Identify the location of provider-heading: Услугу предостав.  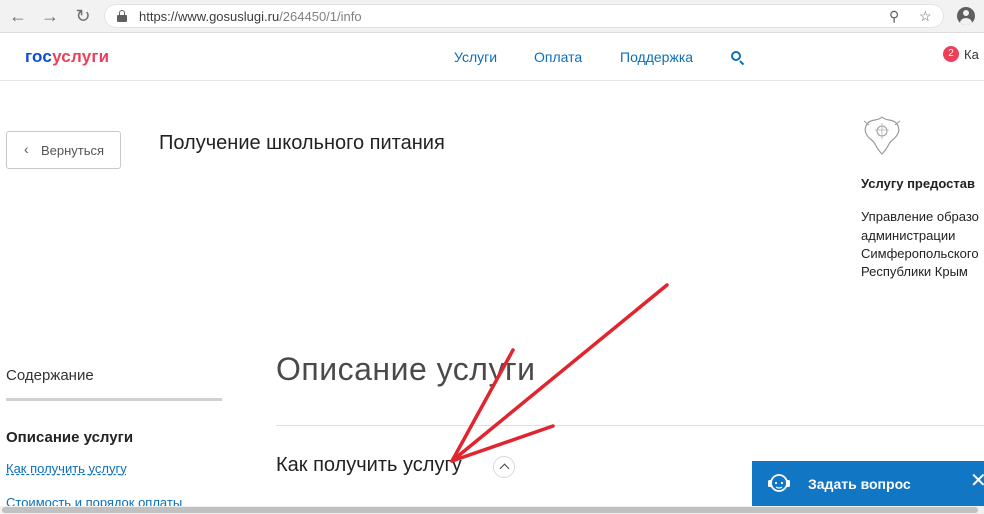
(918, 183).